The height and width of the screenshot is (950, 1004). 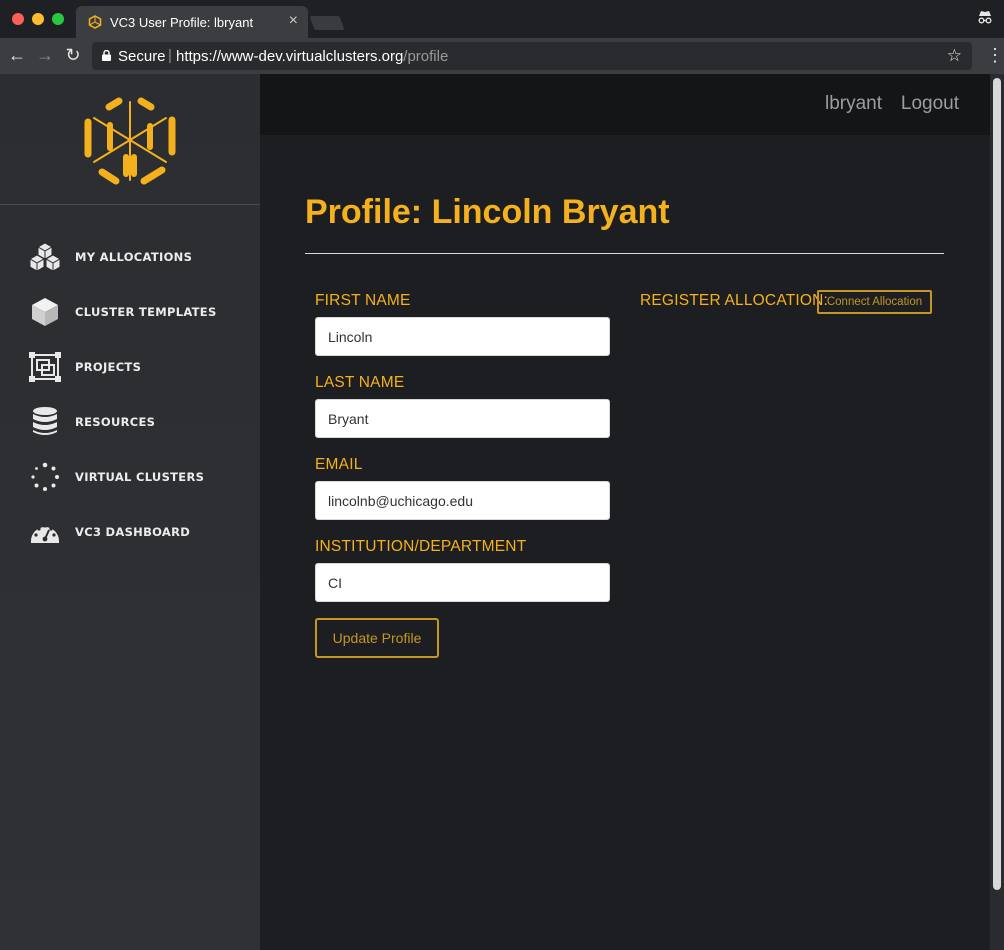 What do you see at coordinates (108, 366) in the screenshot?
I see `sidebar-item-label: PROJECTS` at bounding box center [108, 366].